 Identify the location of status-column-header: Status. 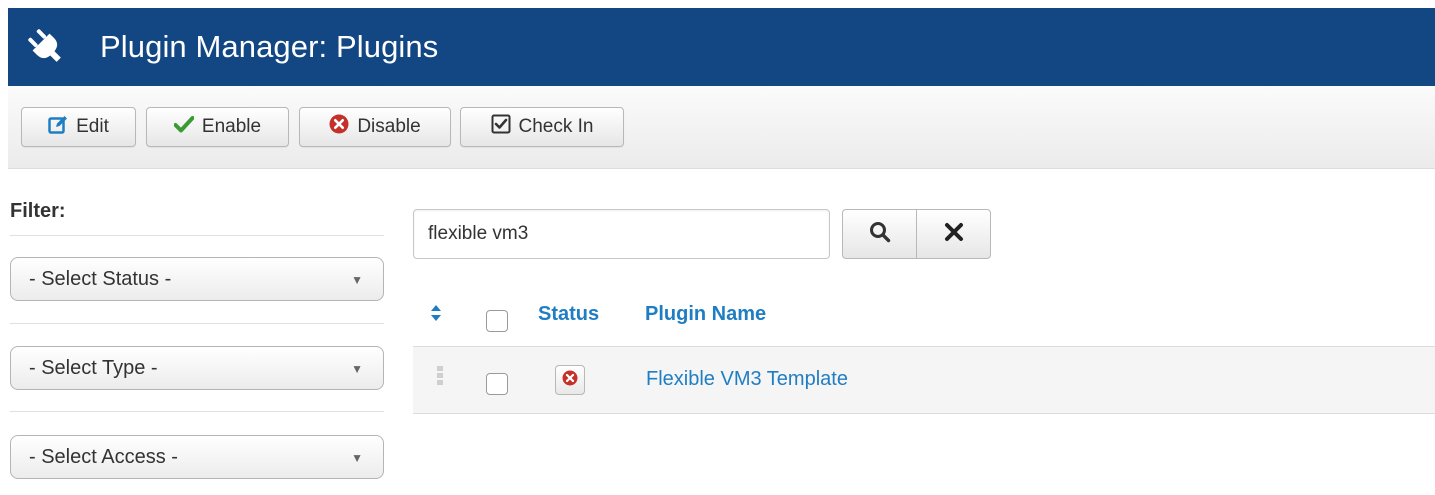
(568, 314).